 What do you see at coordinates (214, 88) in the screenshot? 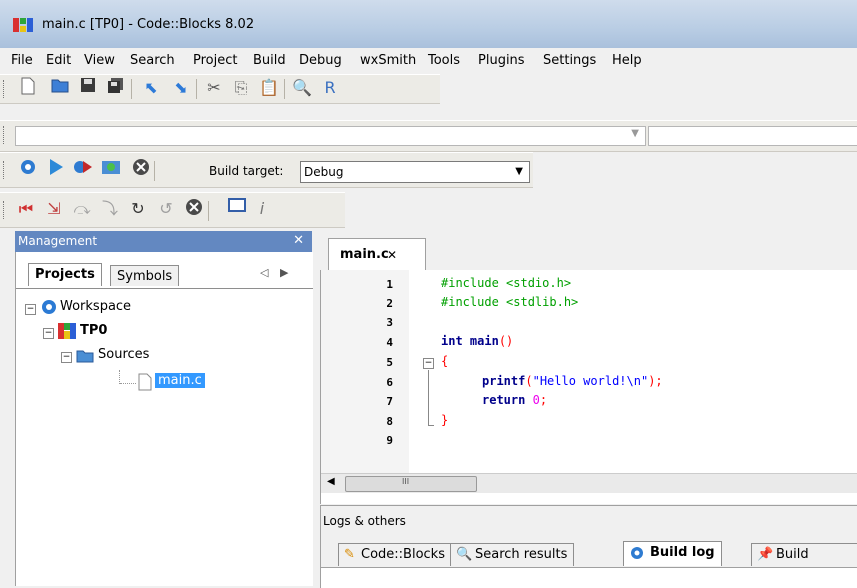
I see `cut-icon: ✂` at bounding box center [214, 88].